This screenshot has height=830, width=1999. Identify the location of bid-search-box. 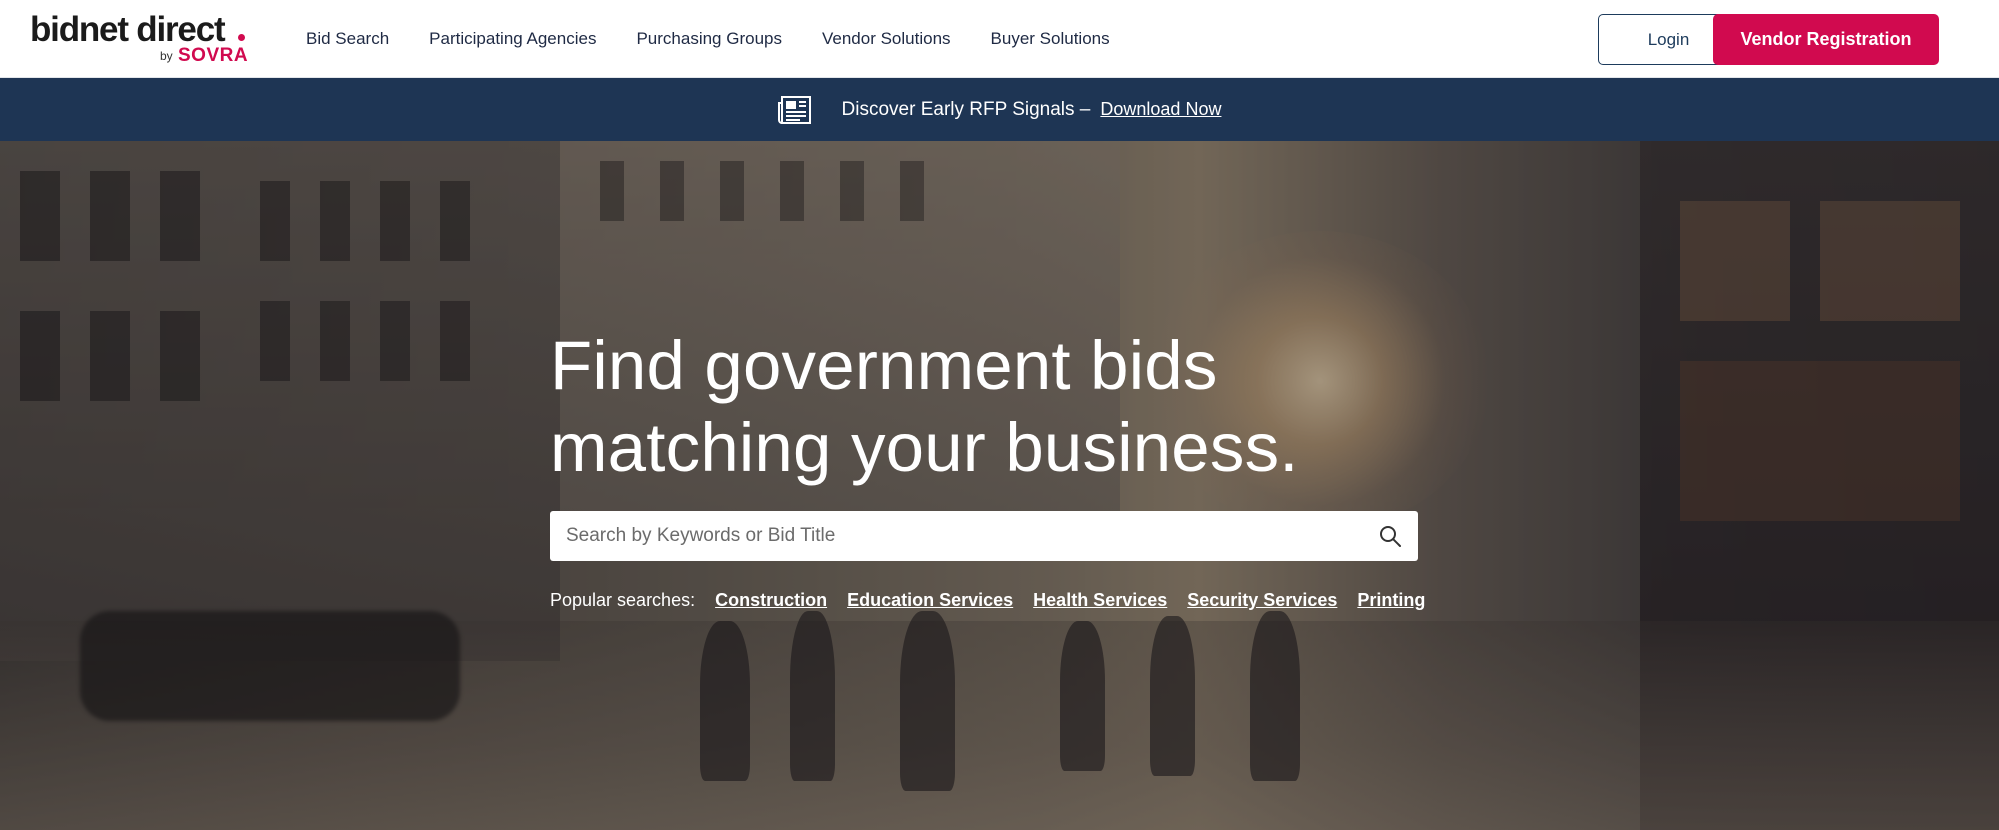
(984, 536).